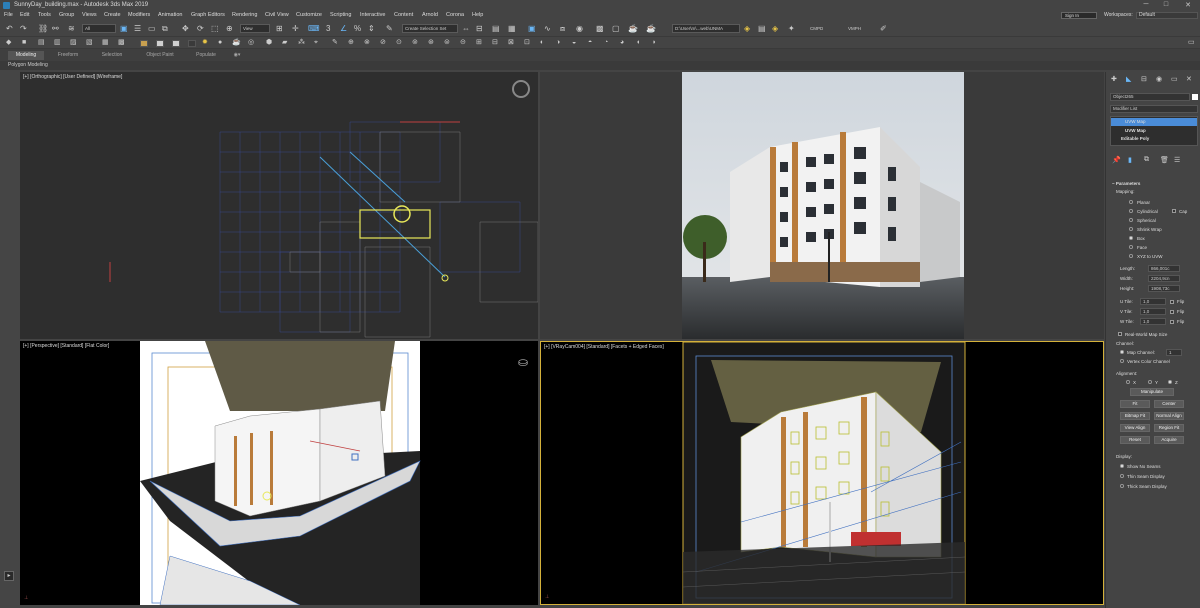 This screenshot has width=1200, height=608. Describe the element at coordinates (1131, 229) in the screenshot. I see `mapping-radio-shrink-wrap` at that location.